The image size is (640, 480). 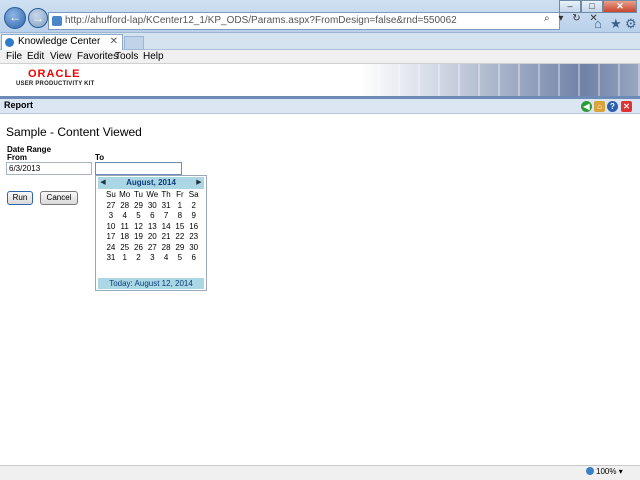 What do you see at coordinates (9, 42) in the screenshot?
I see `favicon-icon` at bounding box center [9, 42].